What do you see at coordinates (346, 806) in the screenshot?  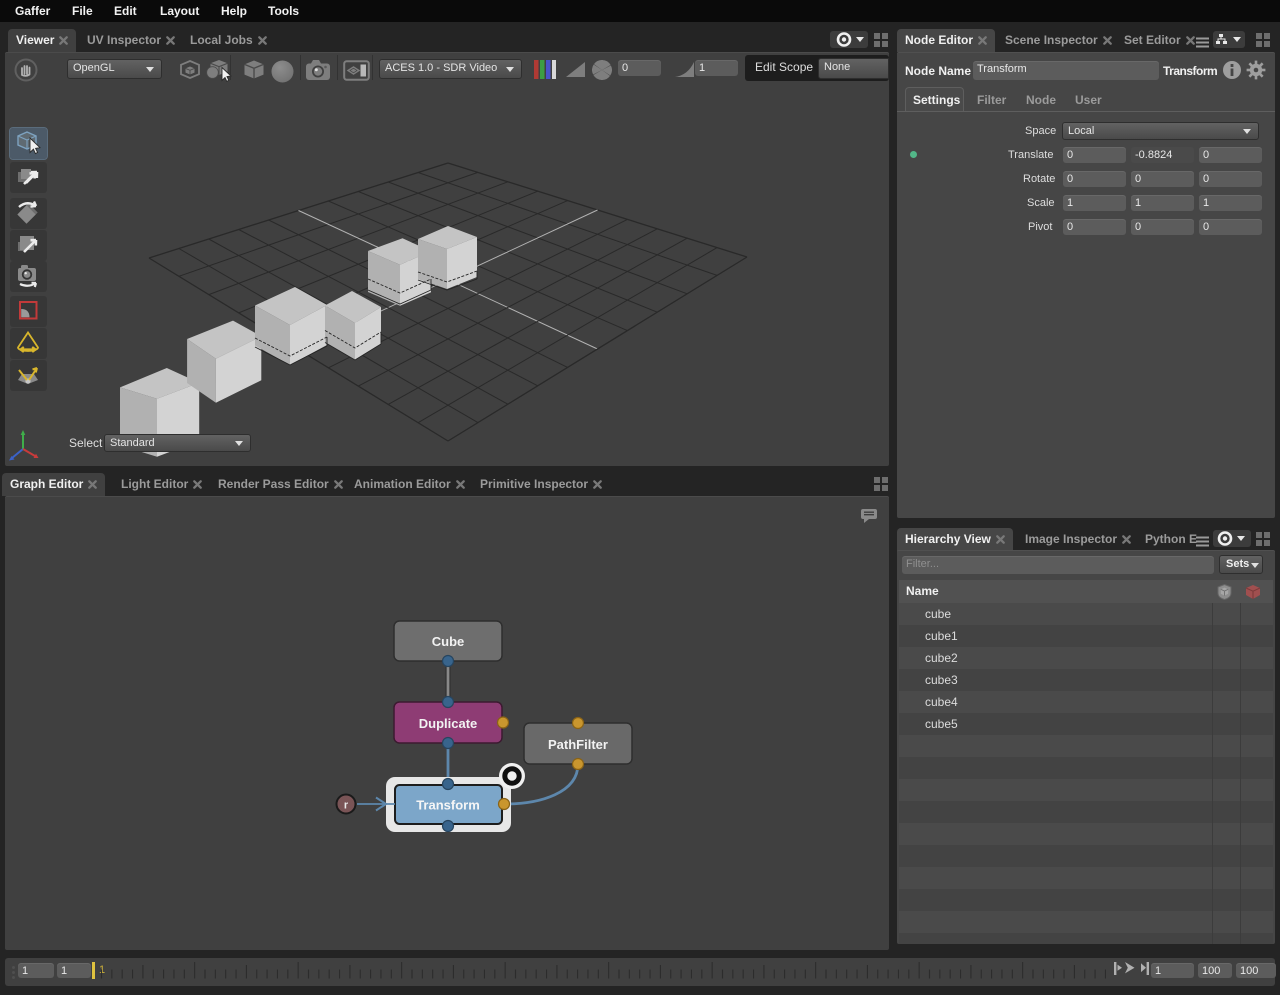 I see `svg-text: r` at bounding box center [346, 806].